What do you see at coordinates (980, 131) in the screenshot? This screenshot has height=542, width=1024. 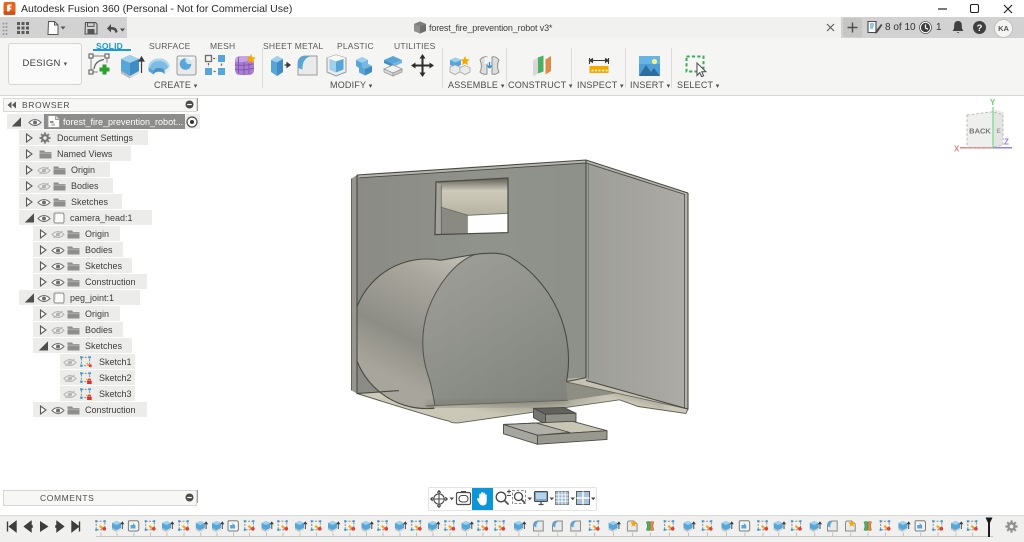 I see `svg-text: BACK` at bounding box center [980, 131].